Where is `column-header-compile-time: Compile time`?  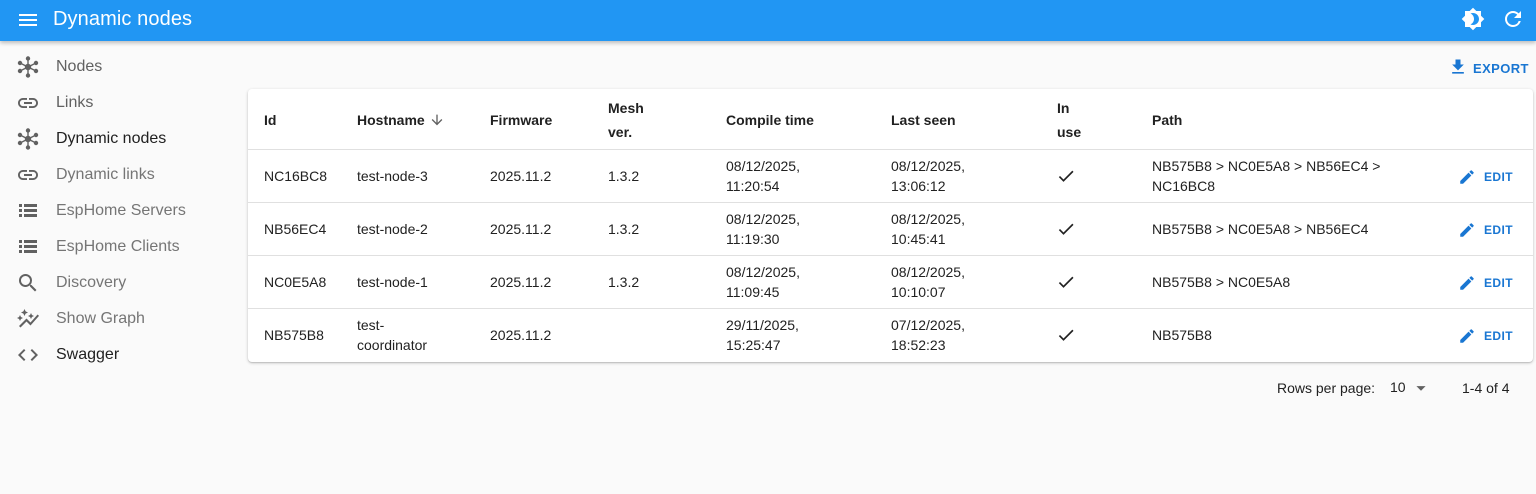 column-header-compile-time: Compile time is located at coordinates (770, 120).